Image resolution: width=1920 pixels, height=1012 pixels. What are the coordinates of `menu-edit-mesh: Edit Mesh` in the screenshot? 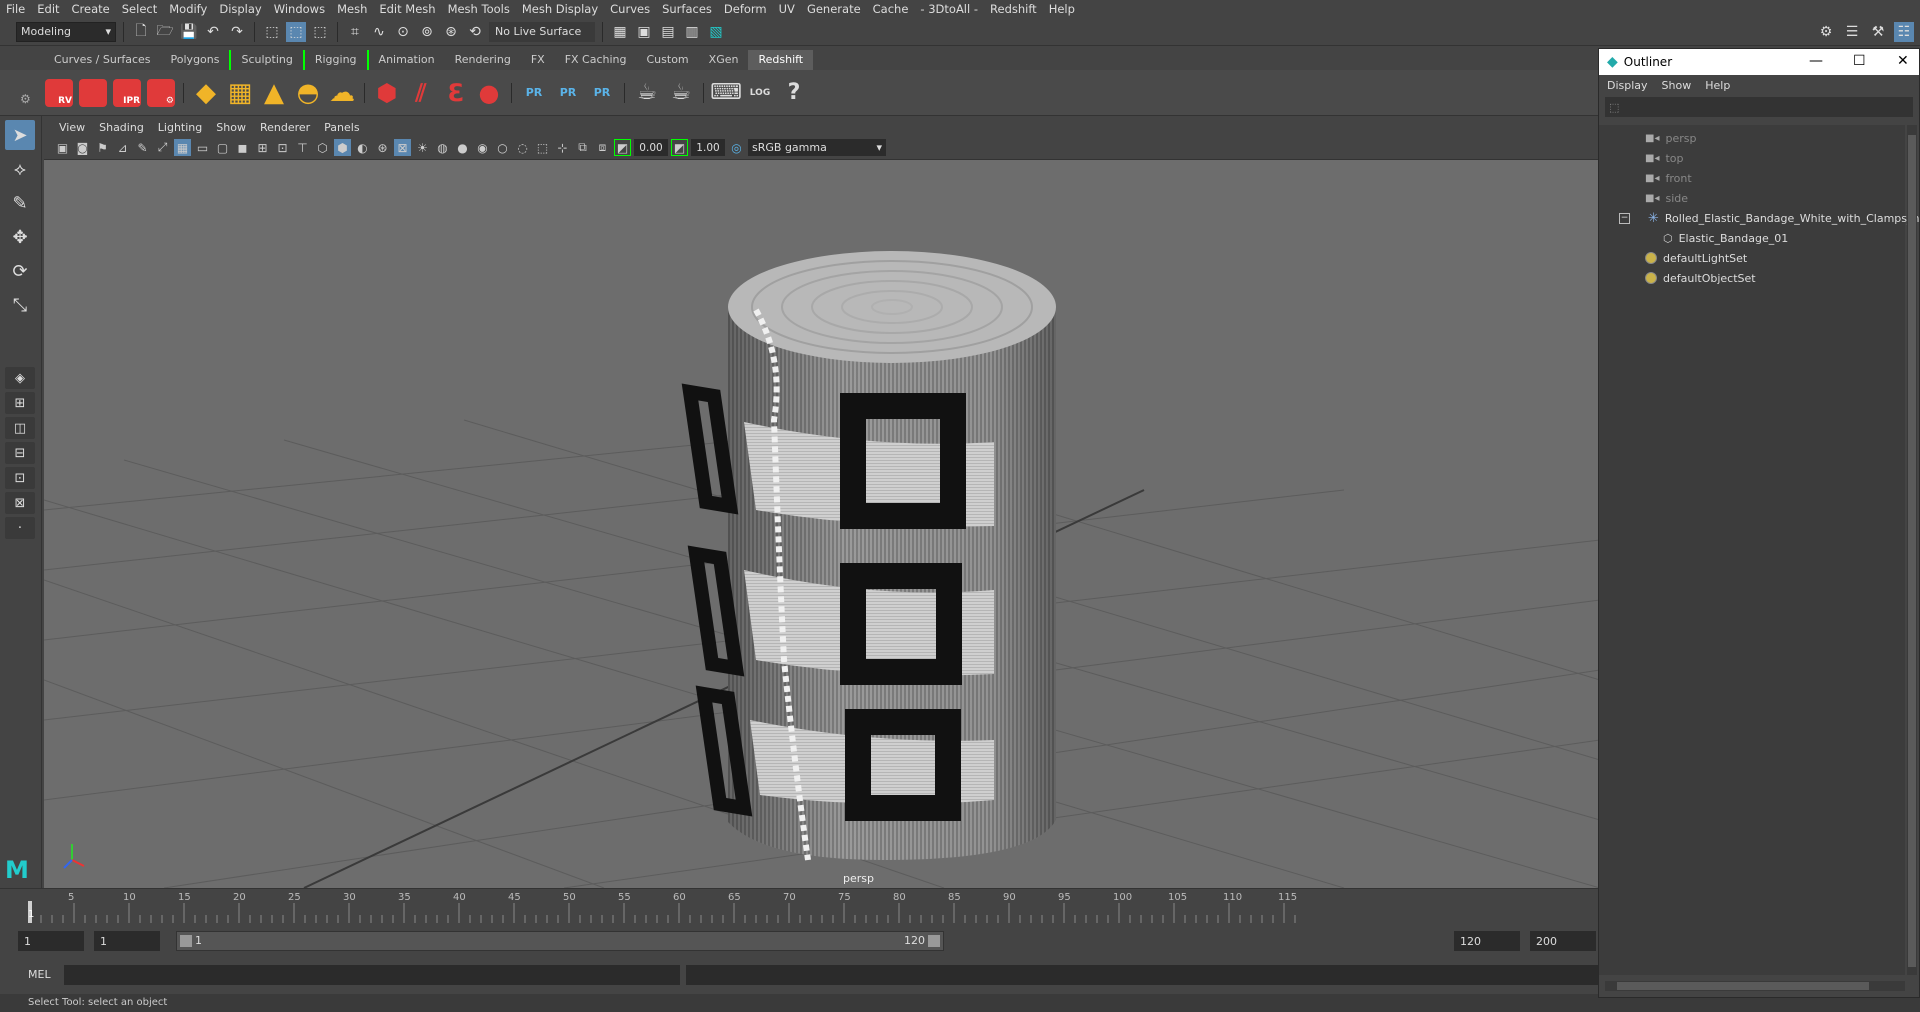 It's located at (407, 9).